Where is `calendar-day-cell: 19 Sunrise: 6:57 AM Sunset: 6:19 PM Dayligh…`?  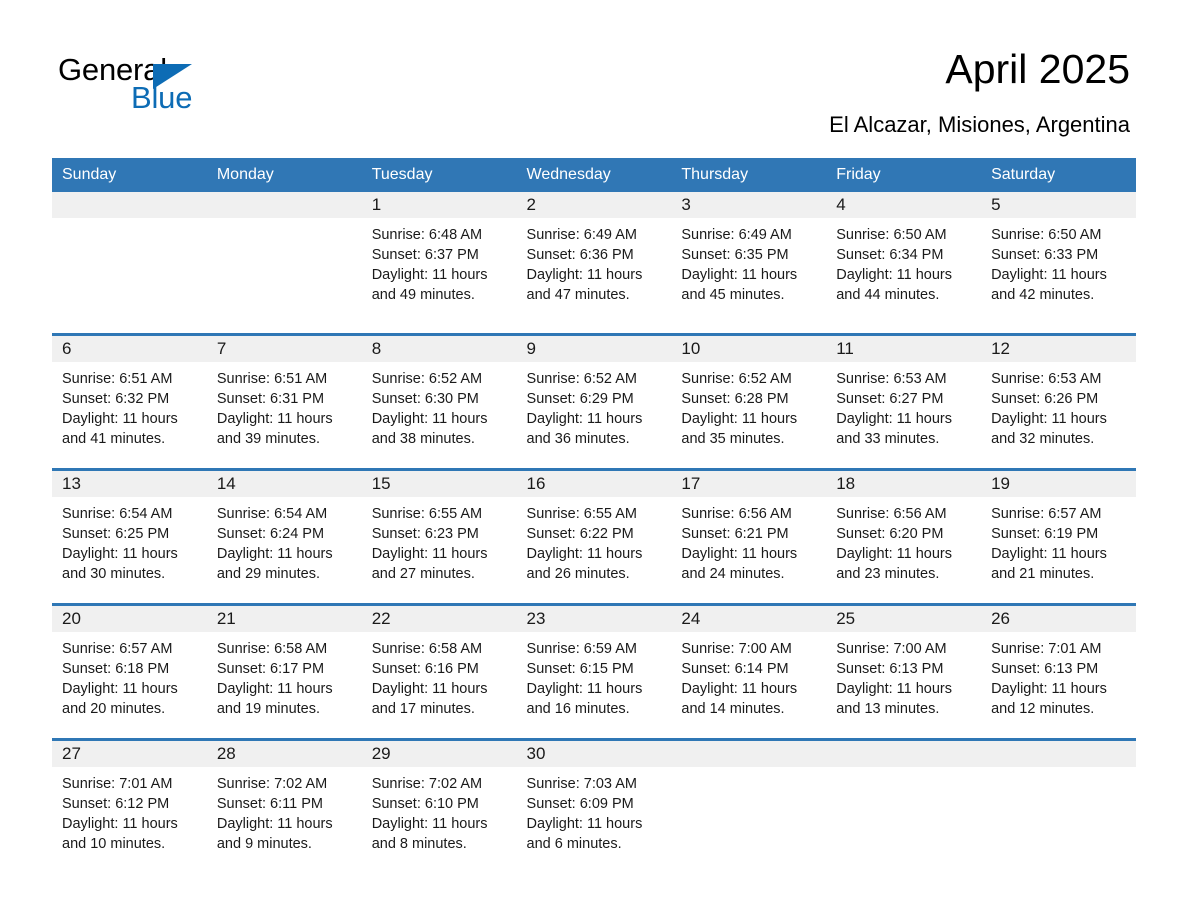
calendar-day-cell: 19 Sunrise: 6:57 AM Sunset: 6:19 PM Dayligh… is located at coordinates (1058, 536).